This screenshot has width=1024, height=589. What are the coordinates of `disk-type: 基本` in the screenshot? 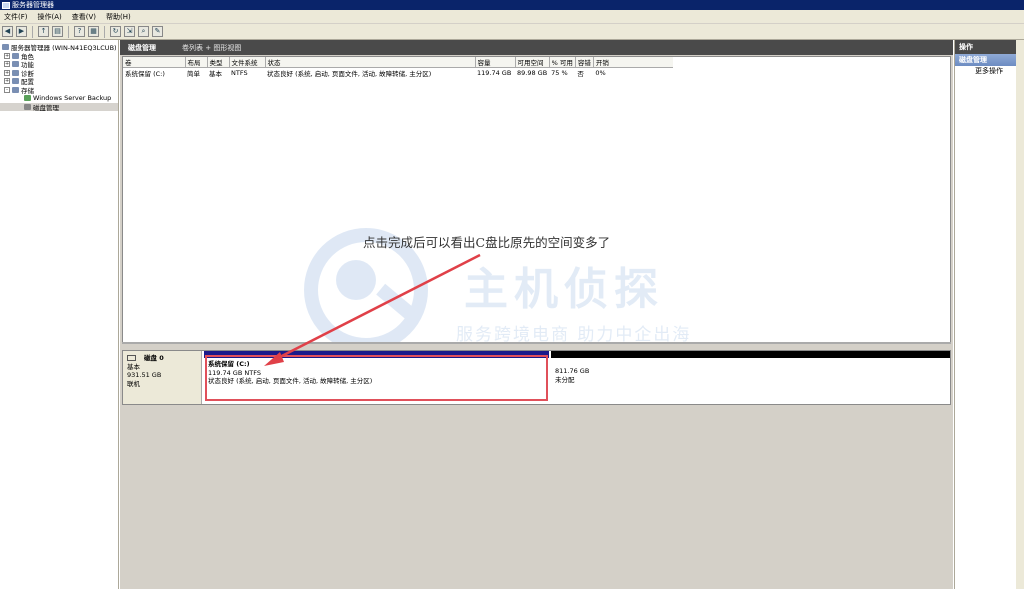 It's located at (133, 366).